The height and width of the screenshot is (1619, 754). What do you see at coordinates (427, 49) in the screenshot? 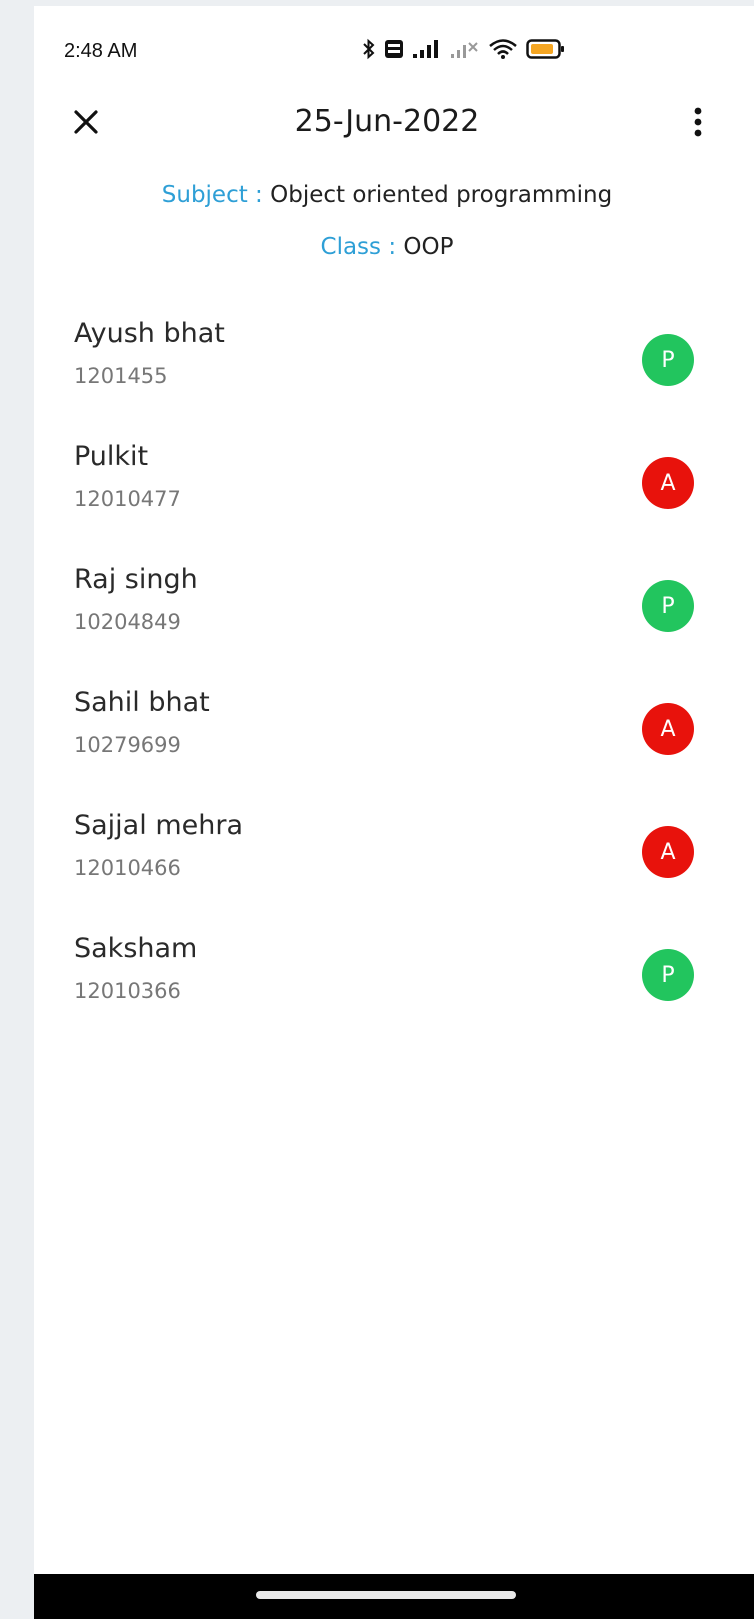
I see `signal-icon` at bounding box center [427, 49].